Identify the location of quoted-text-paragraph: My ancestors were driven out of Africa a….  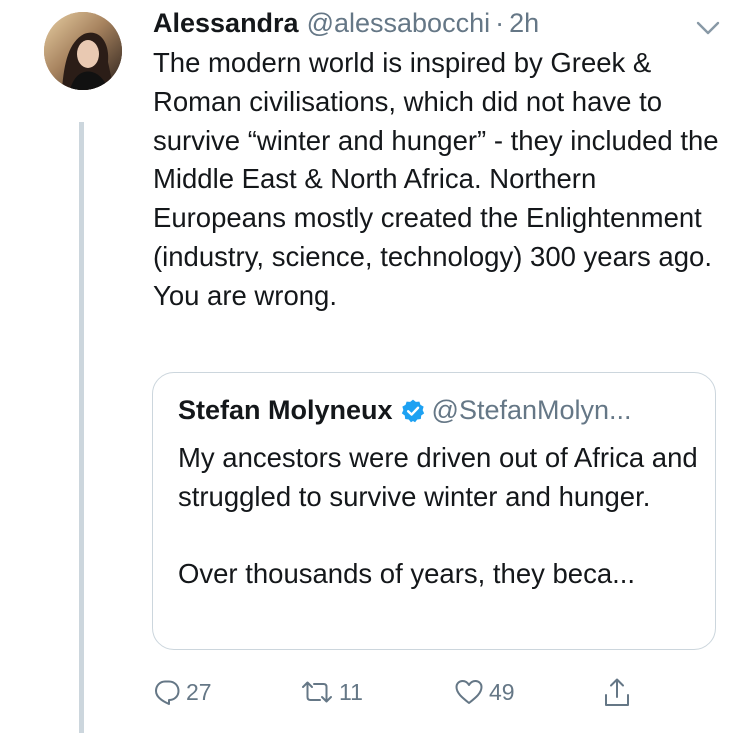
(438, 477).